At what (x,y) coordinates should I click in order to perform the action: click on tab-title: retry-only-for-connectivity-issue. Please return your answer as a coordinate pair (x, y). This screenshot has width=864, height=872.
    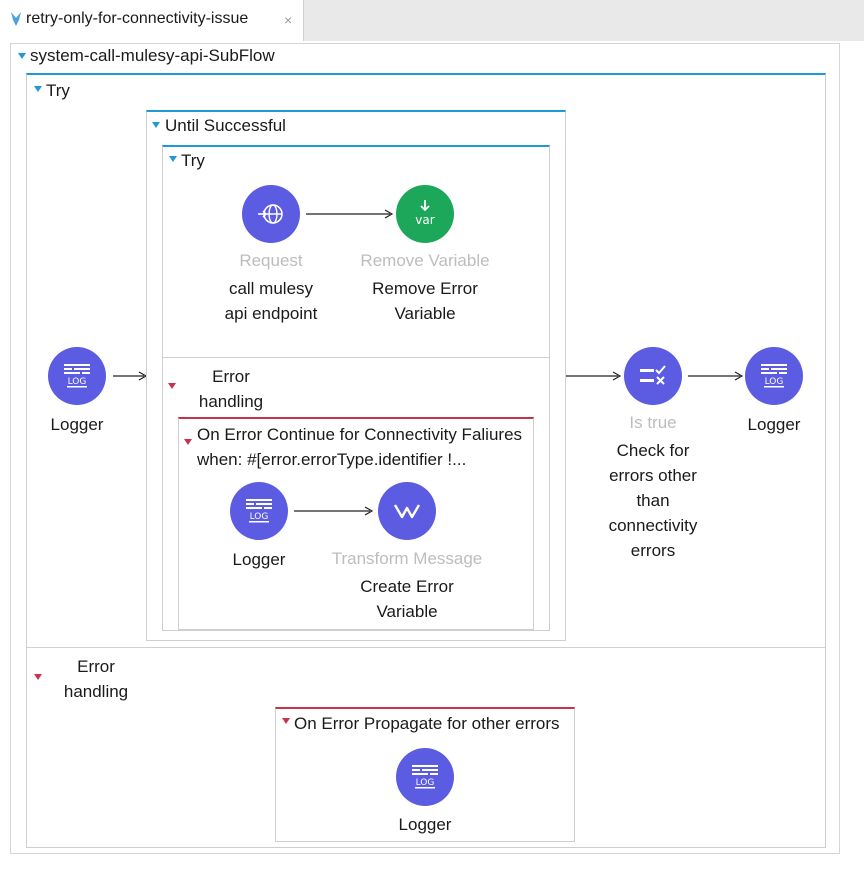
    Looking at the image, I should click on (137, 18).